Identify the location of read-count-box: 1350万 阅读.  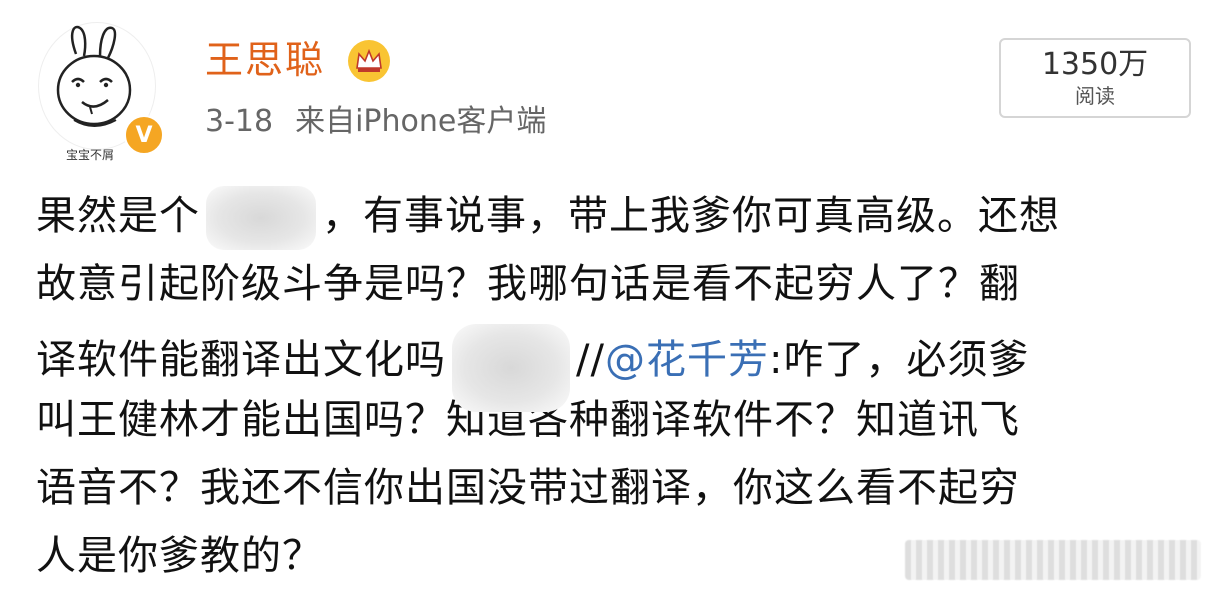
(1095, 78).